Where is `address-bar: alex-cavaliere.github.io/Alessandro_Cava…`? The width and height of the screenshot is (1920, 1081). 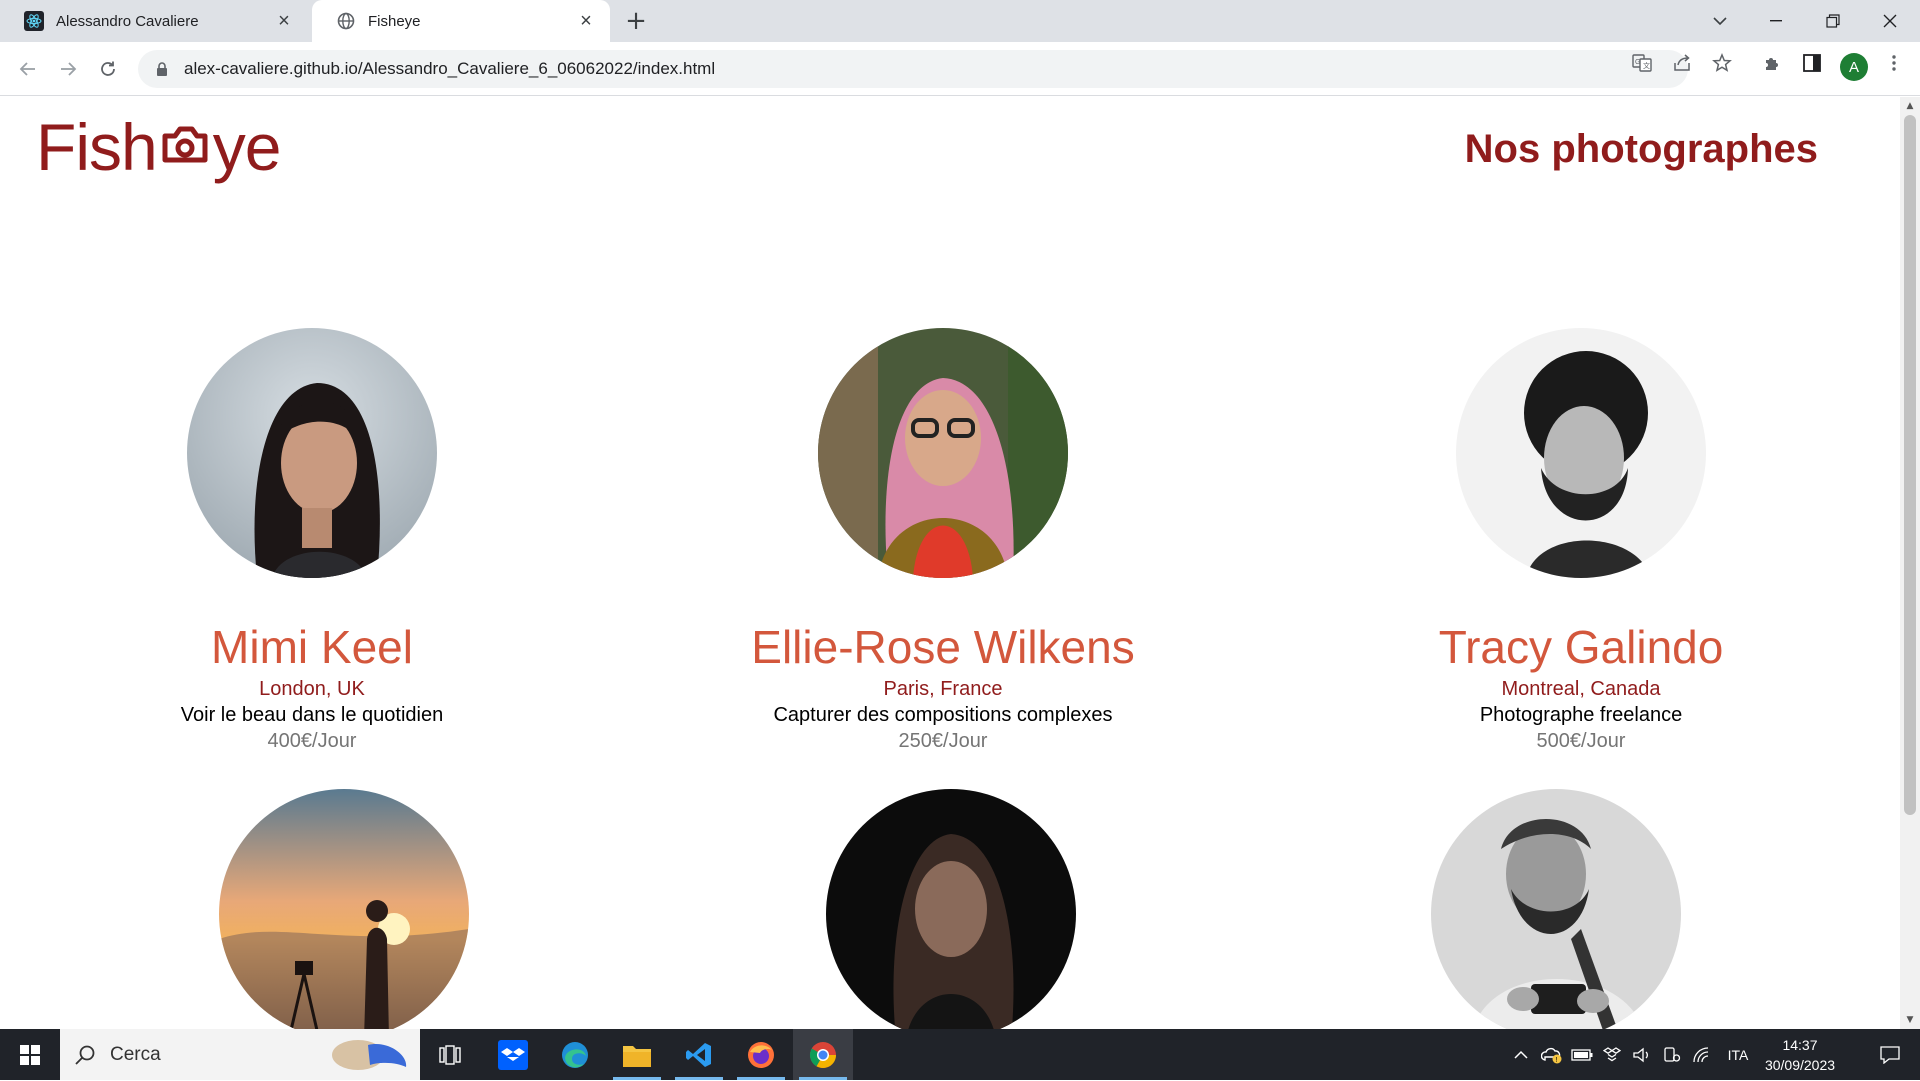
address-bar: alex-cavaliere.github.io/Alessandro_Cava… is located at coordinates (913, 69).